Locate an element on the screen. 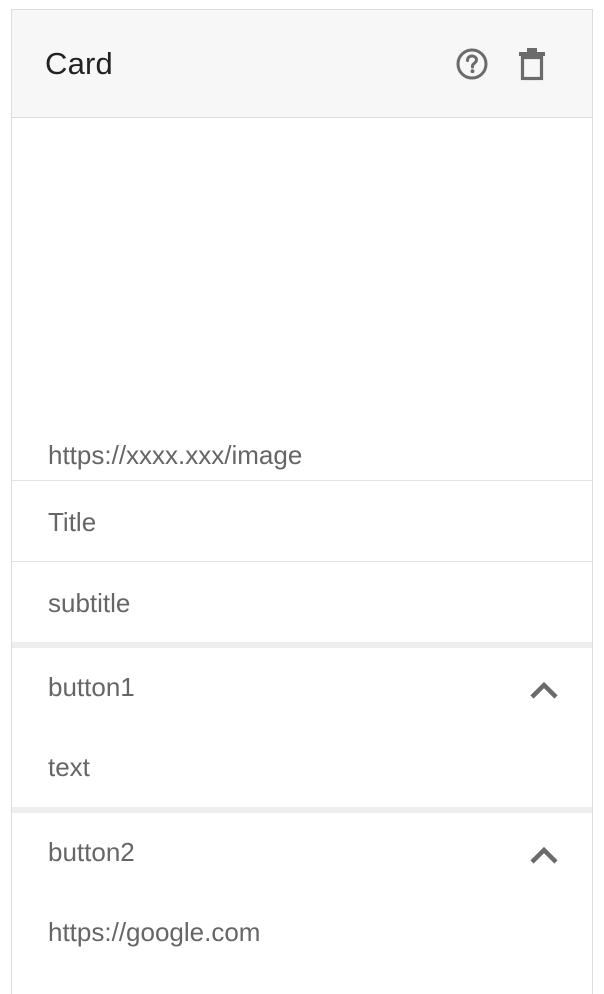  card-title: Card is located at coordinates (79, 63).